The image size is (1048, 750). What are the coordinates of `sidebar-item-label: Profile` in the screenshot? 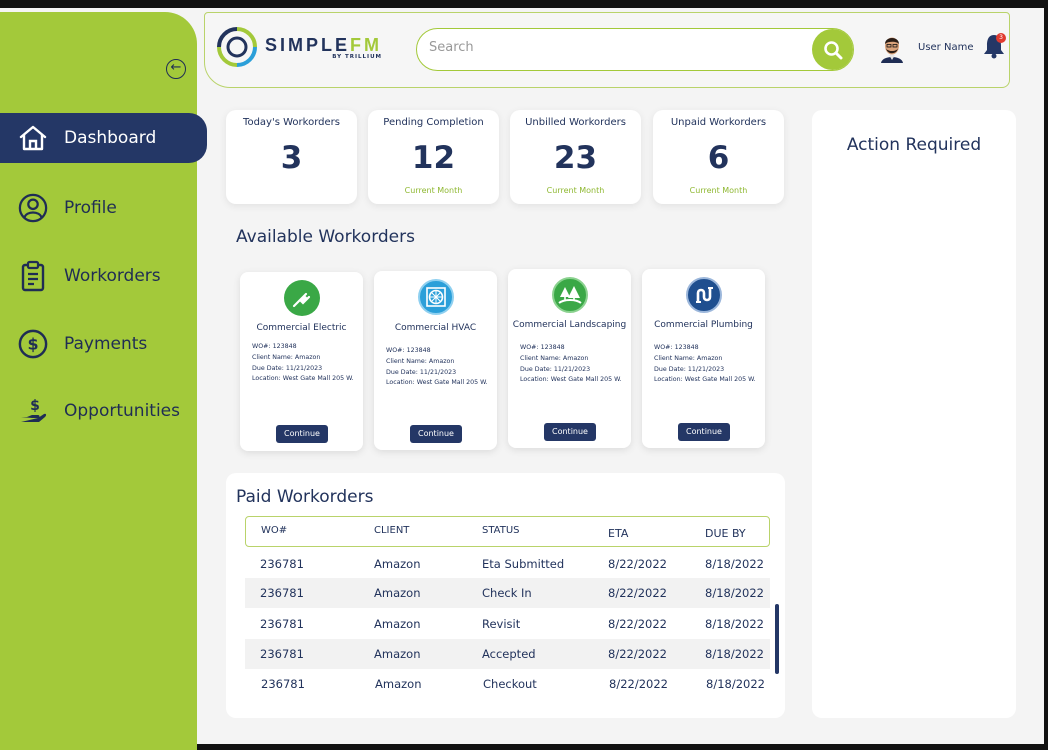 It's located at (90, 208).